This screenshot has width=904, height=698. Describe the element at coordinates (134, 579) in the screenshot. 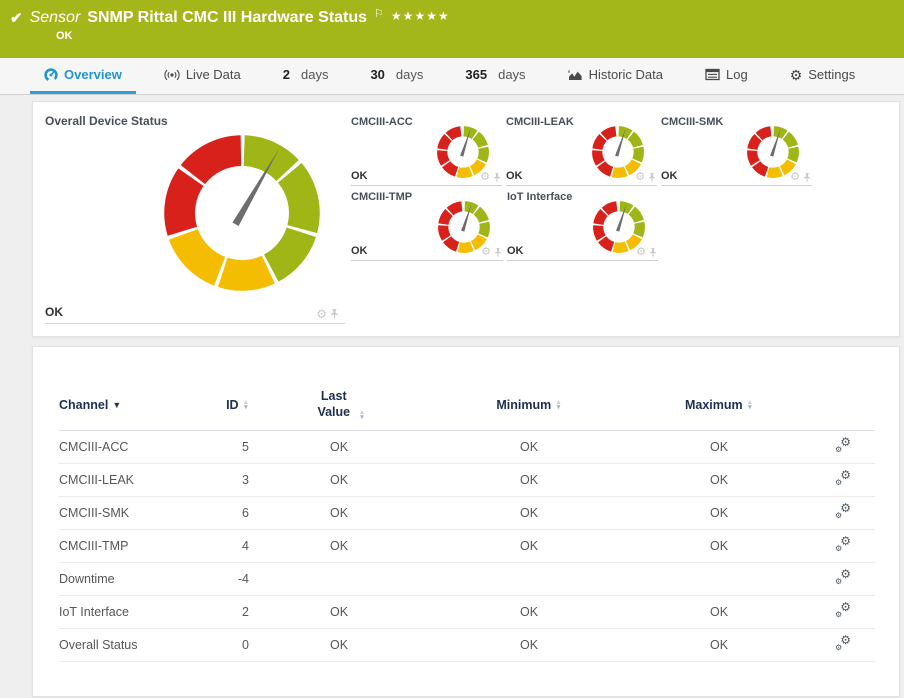

I see `channel-name: Downtime` at that location.